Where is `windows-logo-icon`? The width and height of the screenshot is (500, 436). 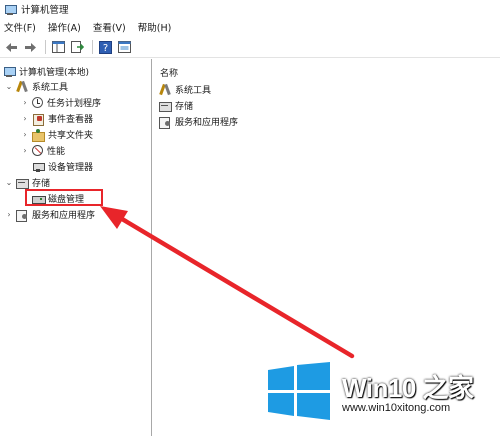 windows-logo-icon is located at coordinates (299, 391).